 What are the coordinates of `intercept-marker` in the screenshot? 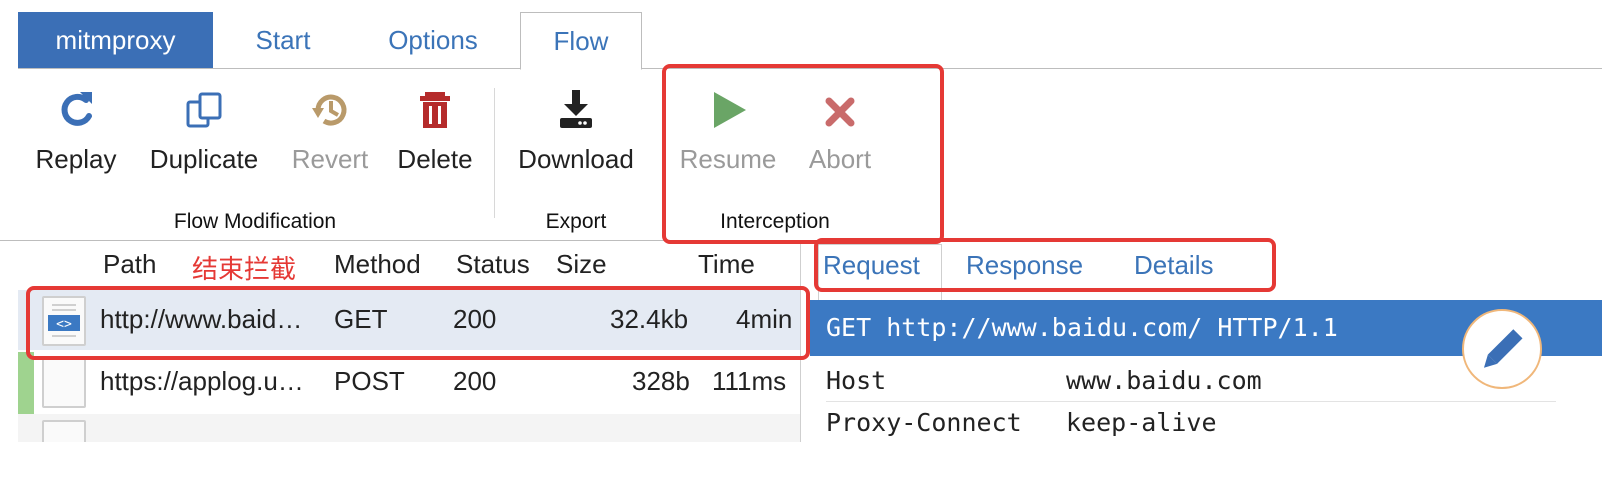 It's located at (26, 384).